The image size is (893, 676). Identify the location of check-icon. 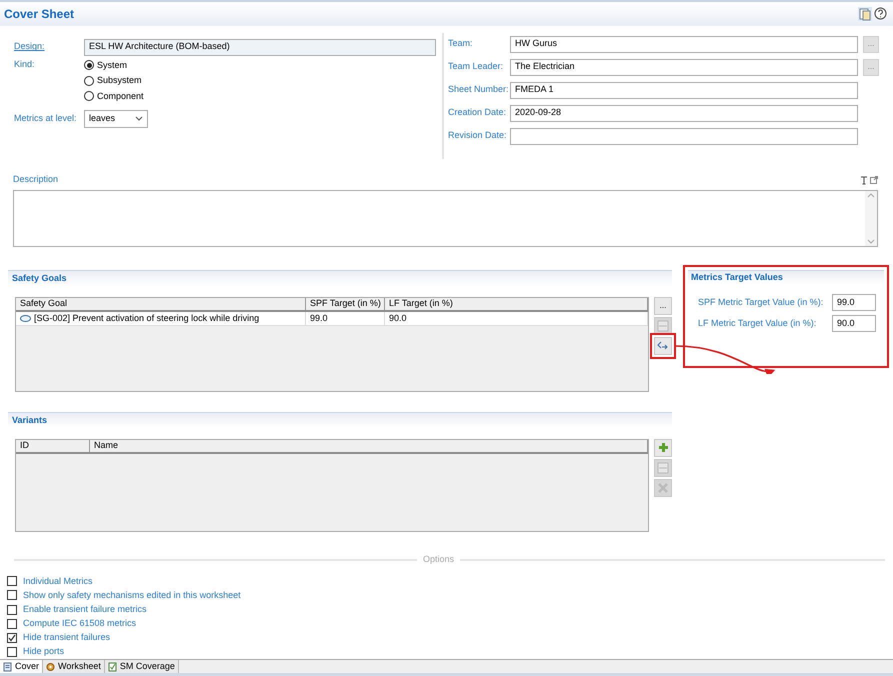
(12, 638).